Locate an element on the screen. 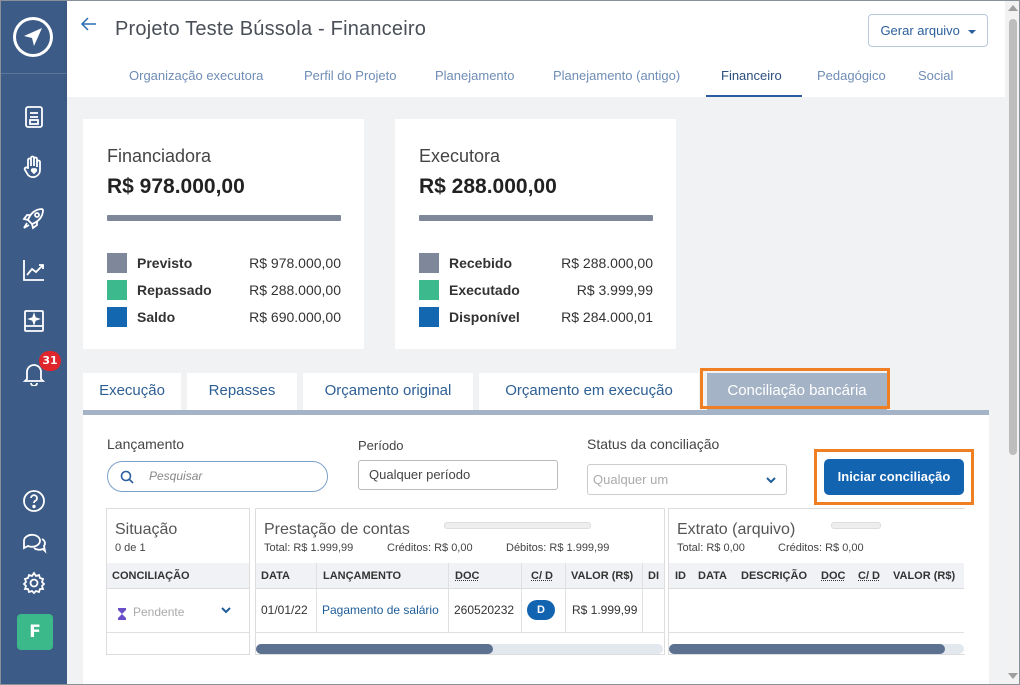 The image size is (1020, 685). col-conciliacao: CONCILIAÇÃO is located at coordinates (151, 576).